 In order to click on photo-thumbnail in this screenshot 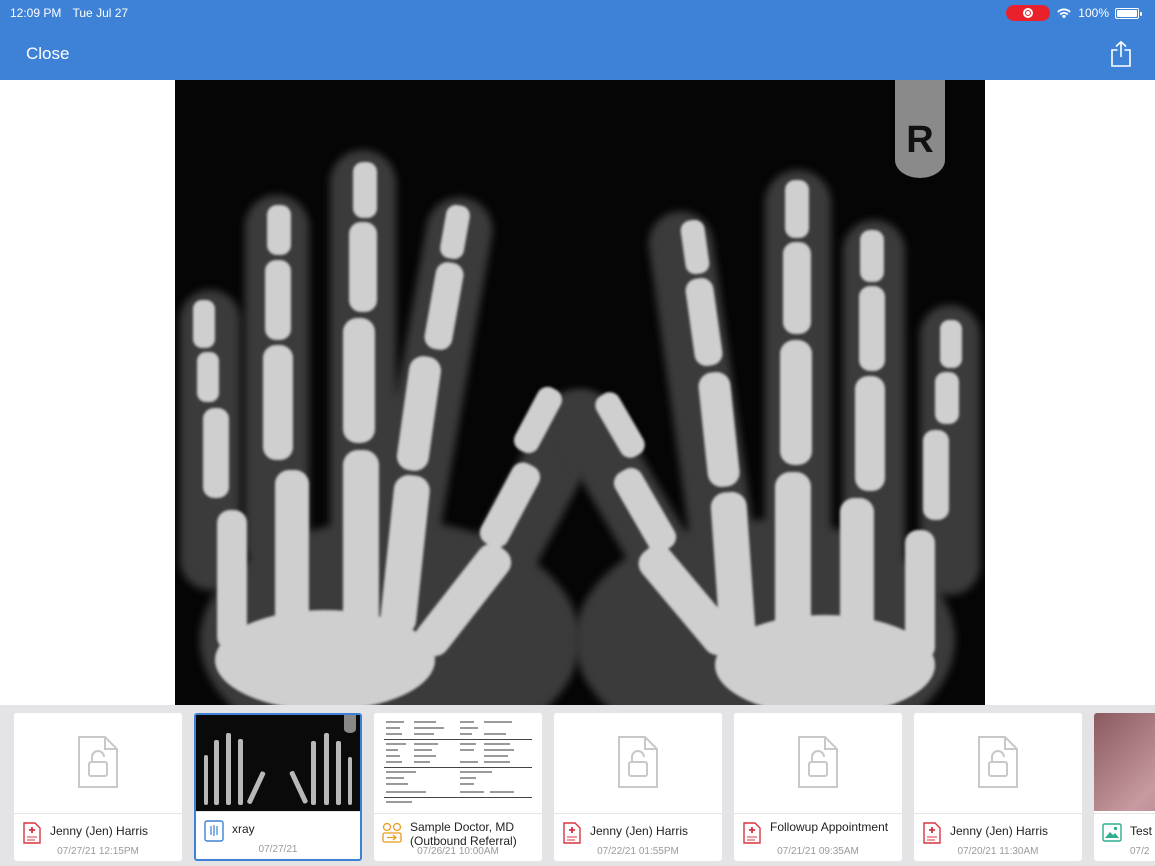, I will do `click(1124, 762)`.